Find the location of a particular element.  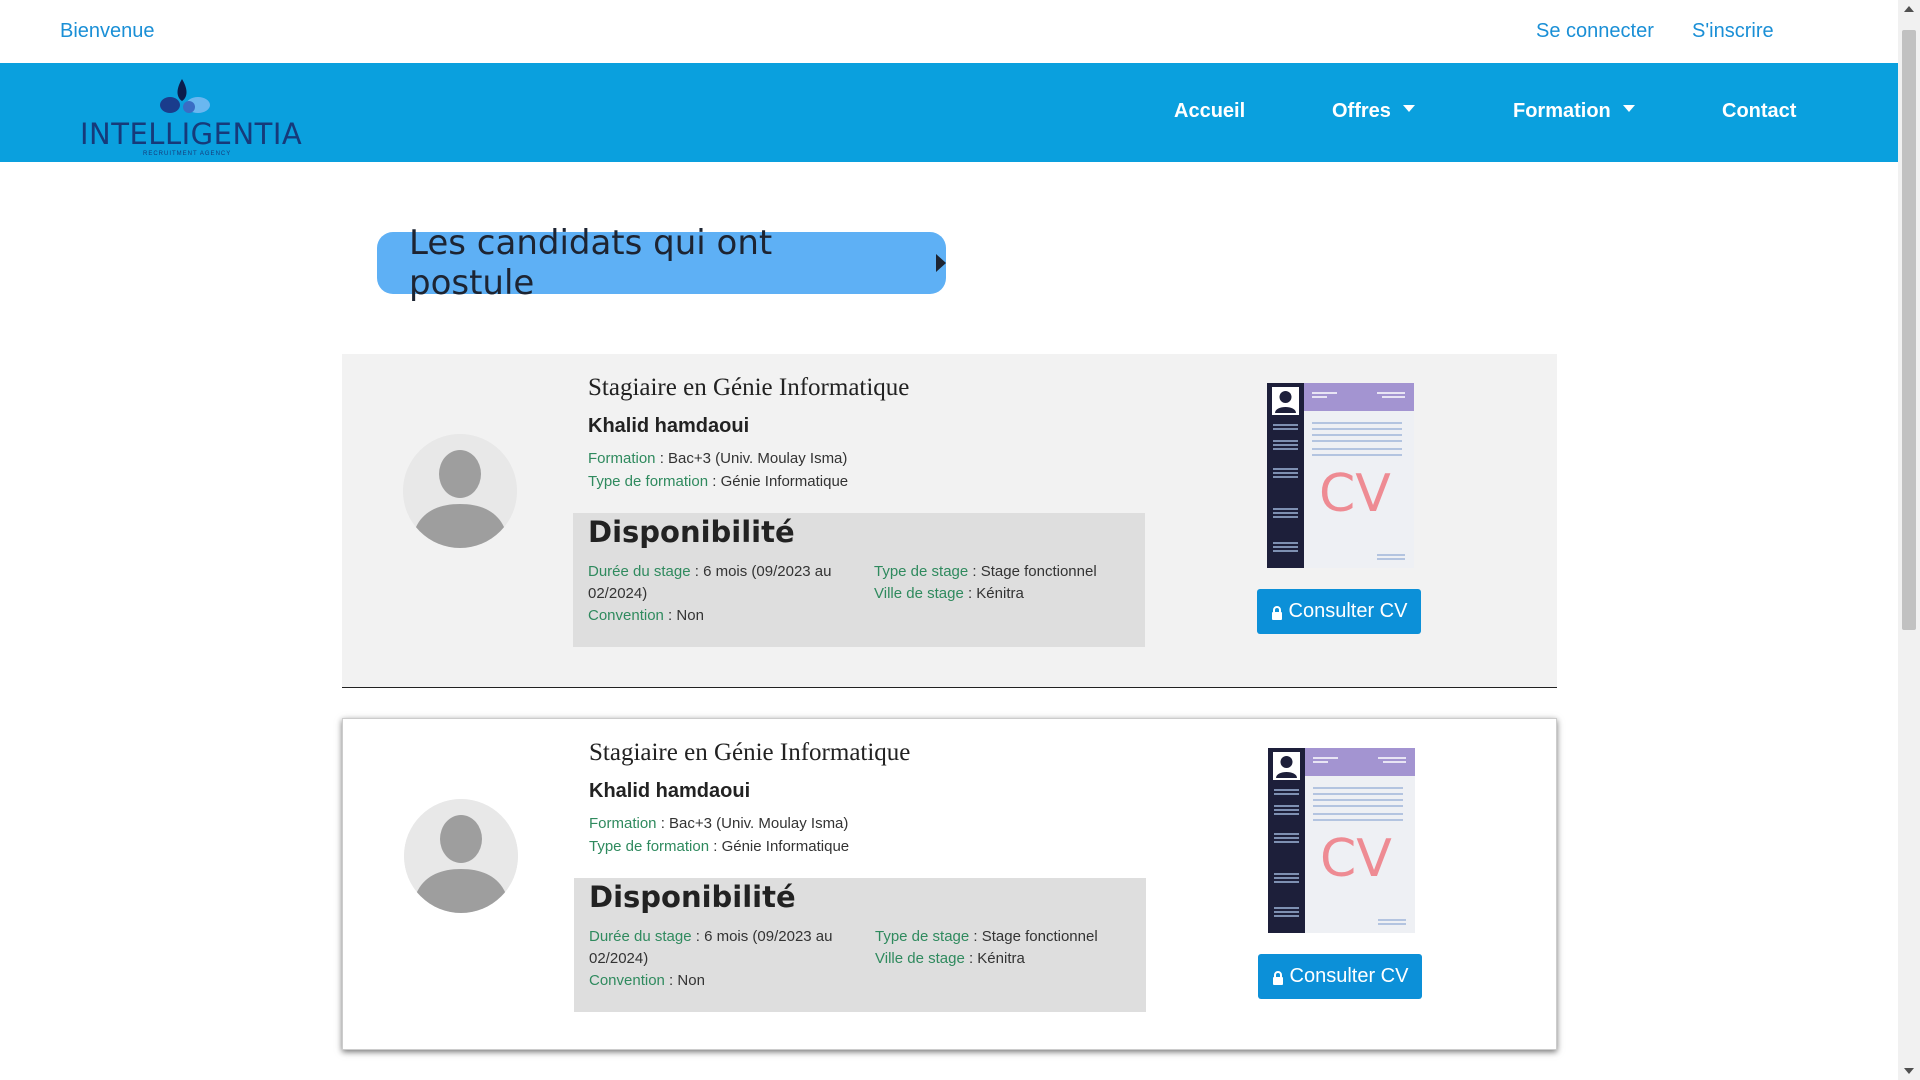

caret-right-icon is located at coordinates (941, 263).